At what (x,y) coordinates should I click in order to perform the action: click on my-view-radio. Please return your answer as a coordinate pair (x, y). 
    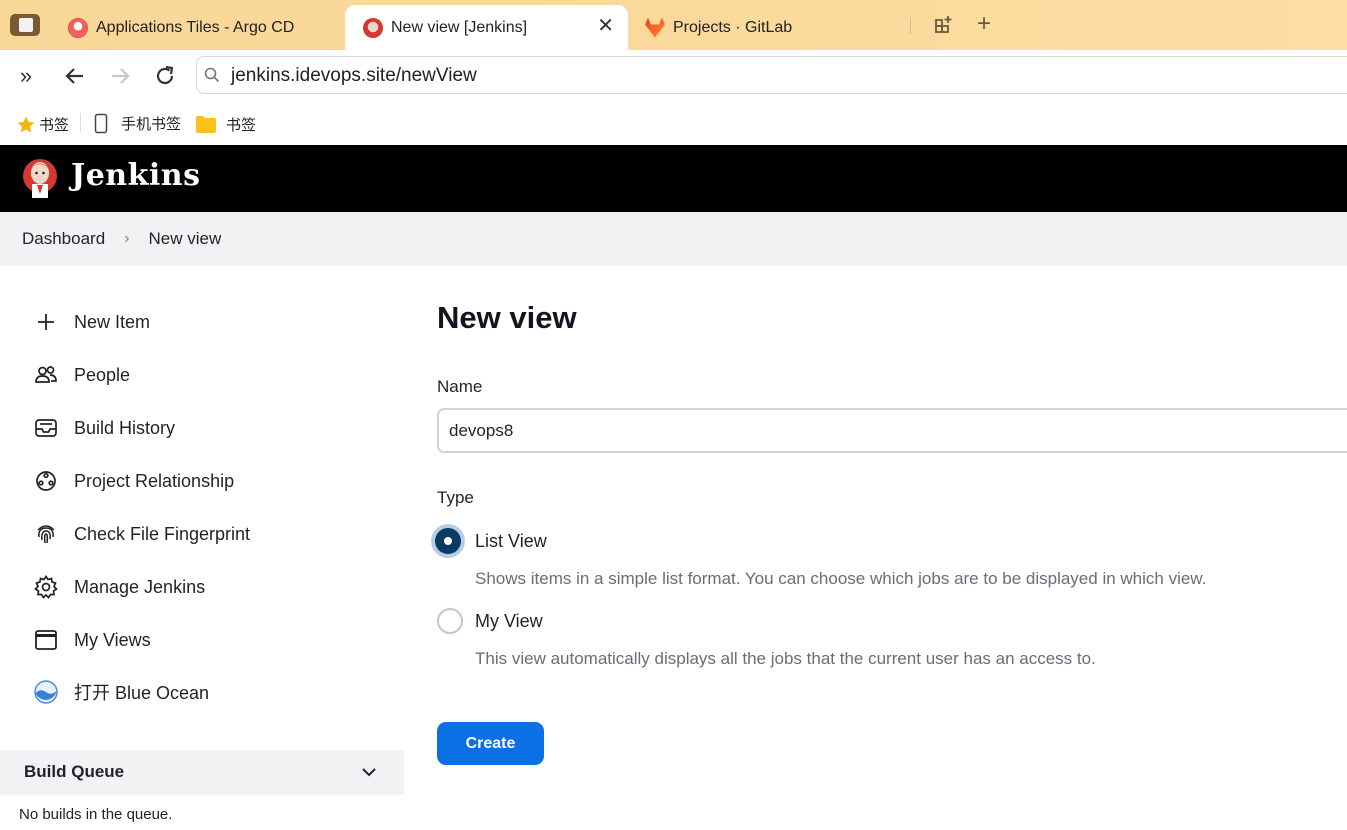
    Looking at the image, I should click on (450, 621).